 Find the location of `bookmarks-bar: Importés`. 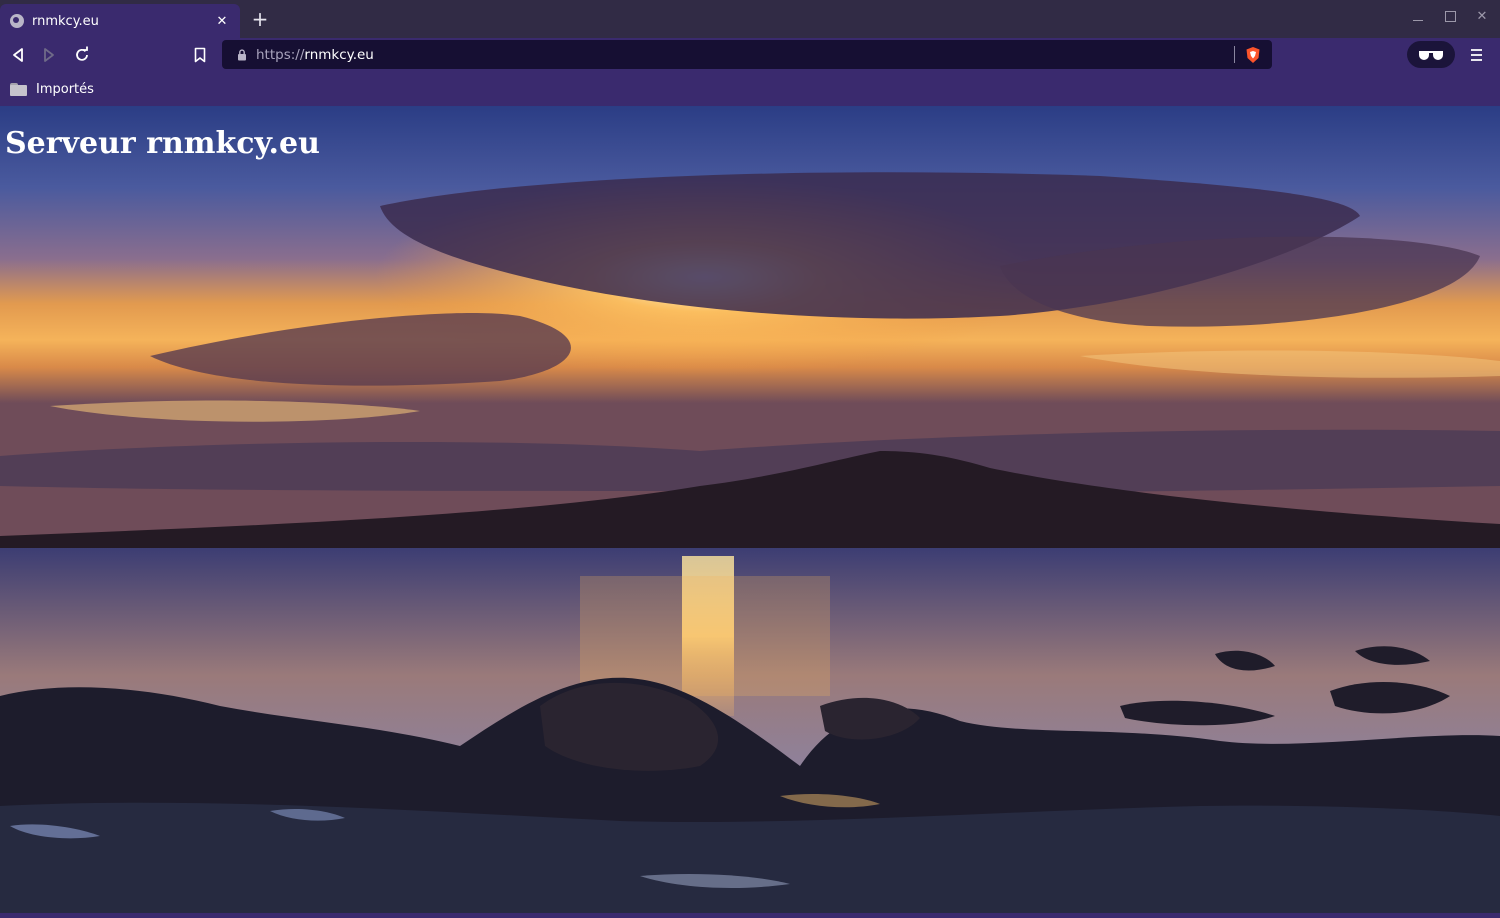

bookmarks-bar: Importés is located at coordinates (750, 88).